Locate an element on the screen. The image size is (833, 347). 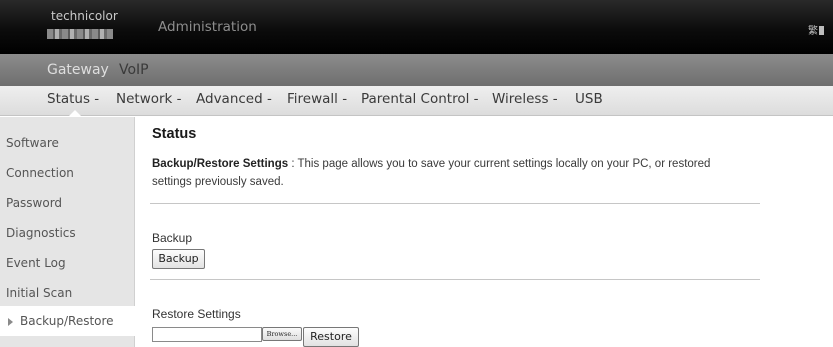
top-nav-bar: Gateway VoIP is located at coordinates (416, 70).